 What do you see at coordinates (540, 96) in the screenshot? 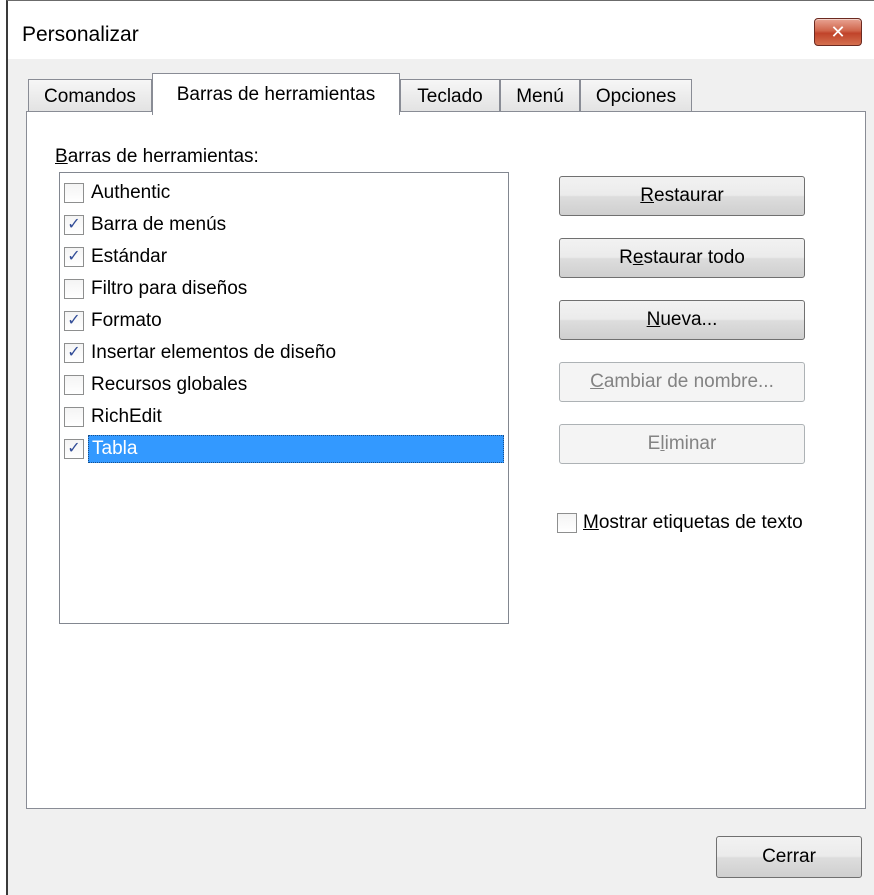
I see `tab-menu: Menú` at bounding box center [540, 96].